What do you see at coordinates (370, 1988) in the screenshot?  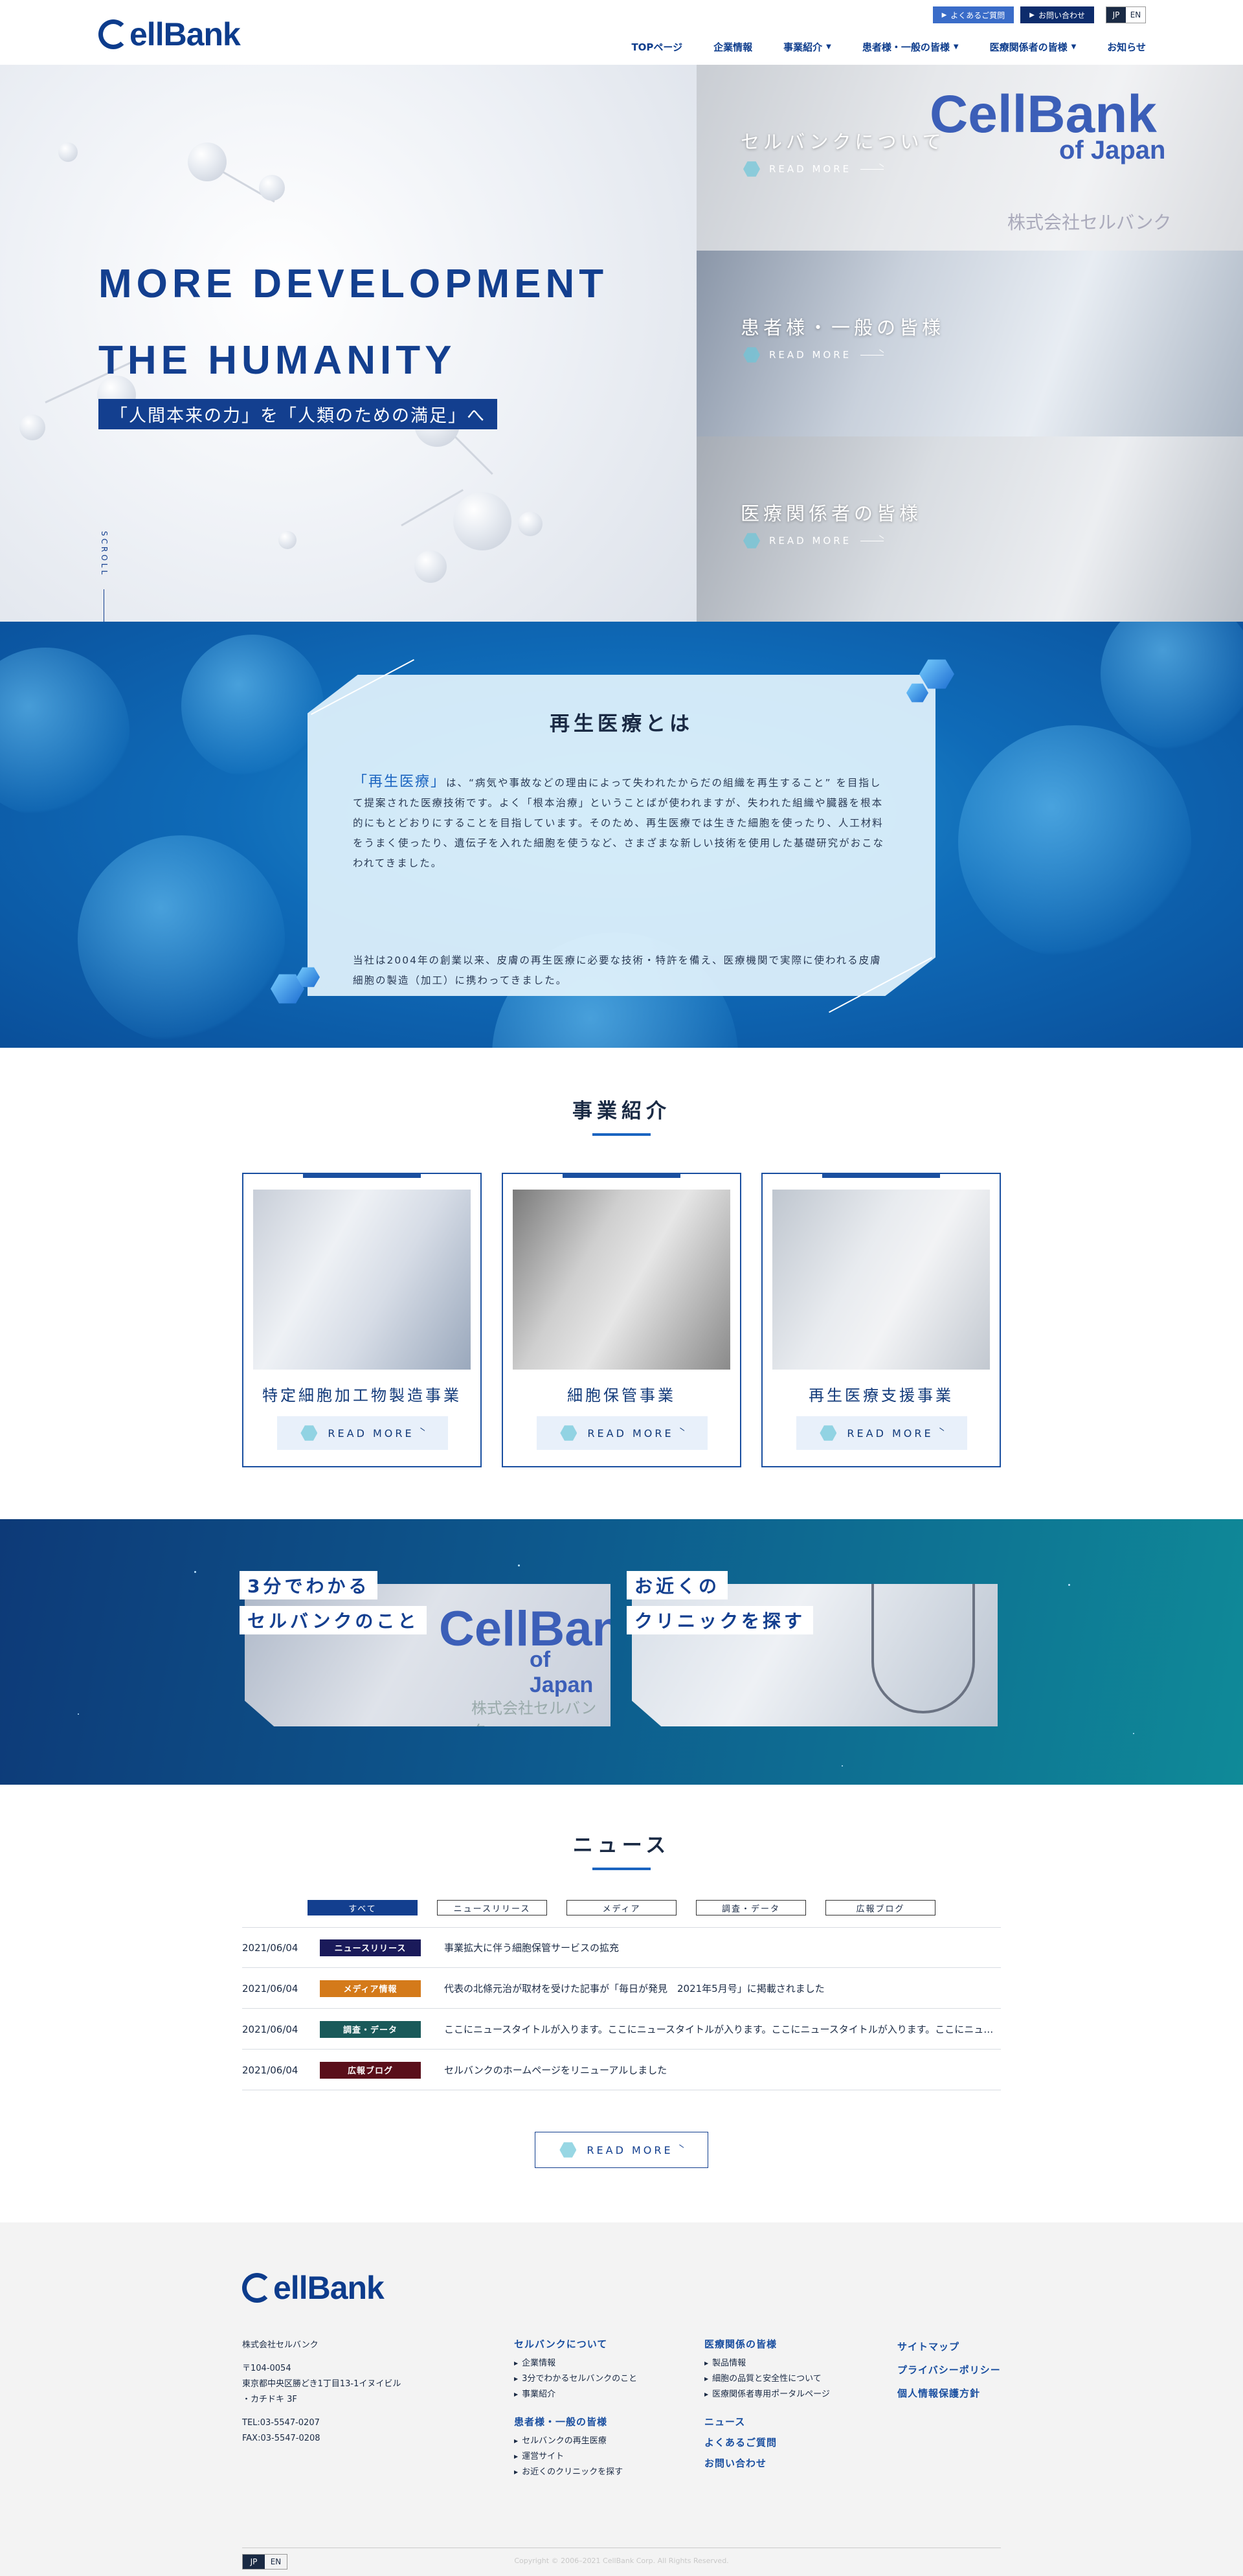 I see `news-badge: メディア情報` at bounding box center [370, 1988].